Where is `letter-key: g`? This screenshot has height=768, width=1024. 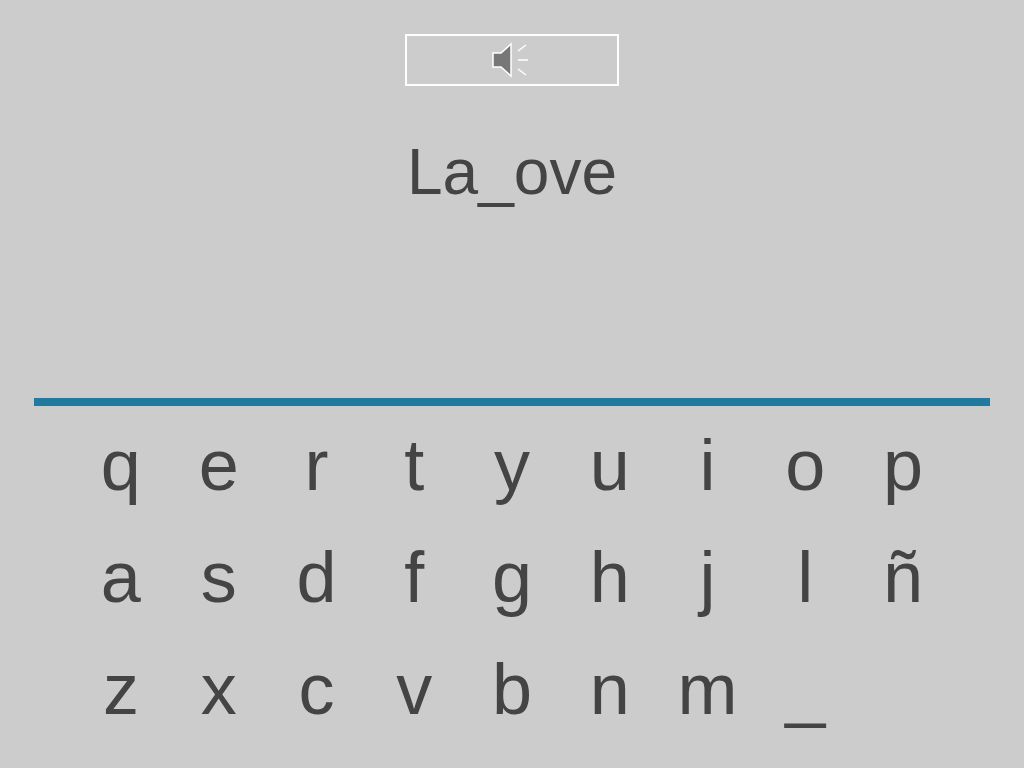 letter-key: g is located at coordinates (511, 577).